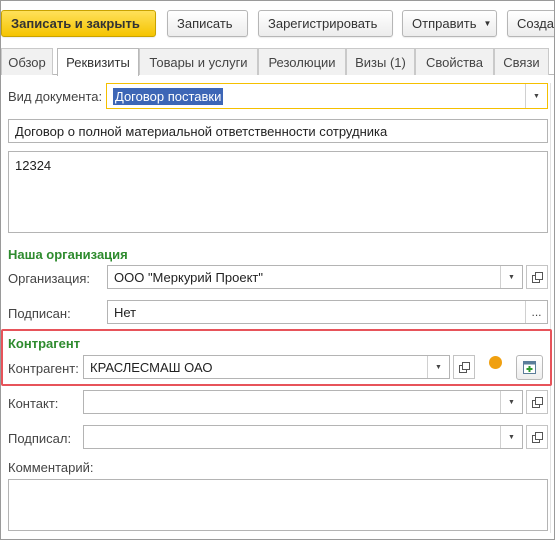  I want to click on send-button: Отправить ▼, so click(449, 23).